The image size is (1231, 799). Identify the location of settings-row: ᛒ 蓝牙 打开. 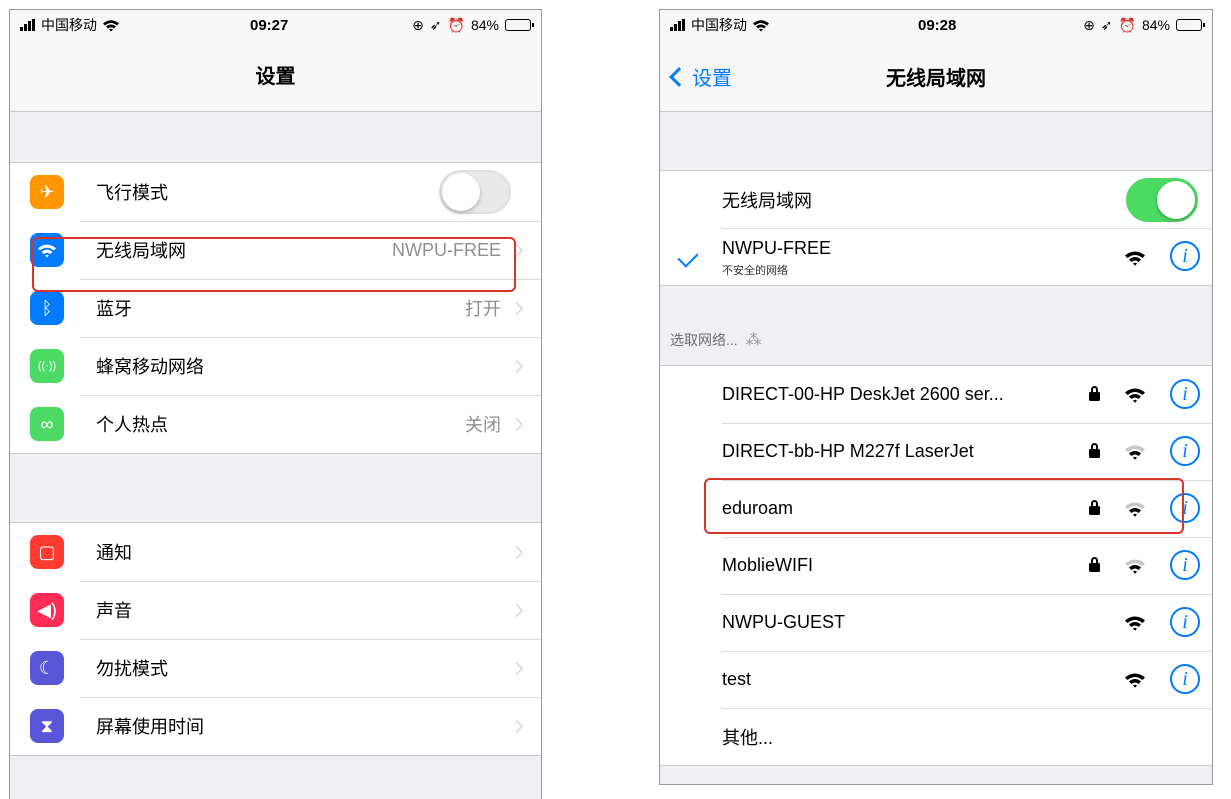
(275, 308).